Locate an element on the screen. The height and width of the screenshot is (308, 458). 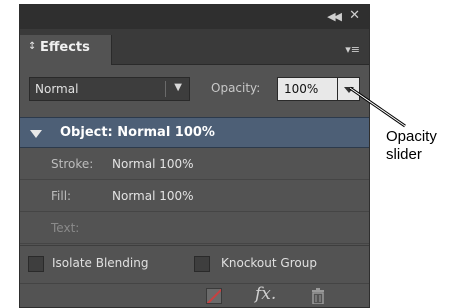
callout-line-2: slider is located at coordinates (404, 154).